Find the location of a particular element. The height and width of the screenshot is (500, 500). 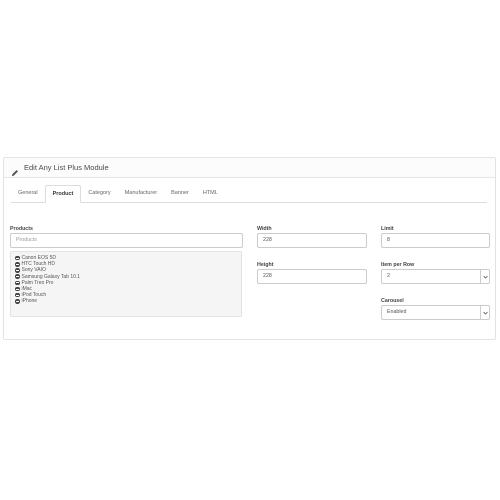

products-label: Products is located at coordinates (21, 229).